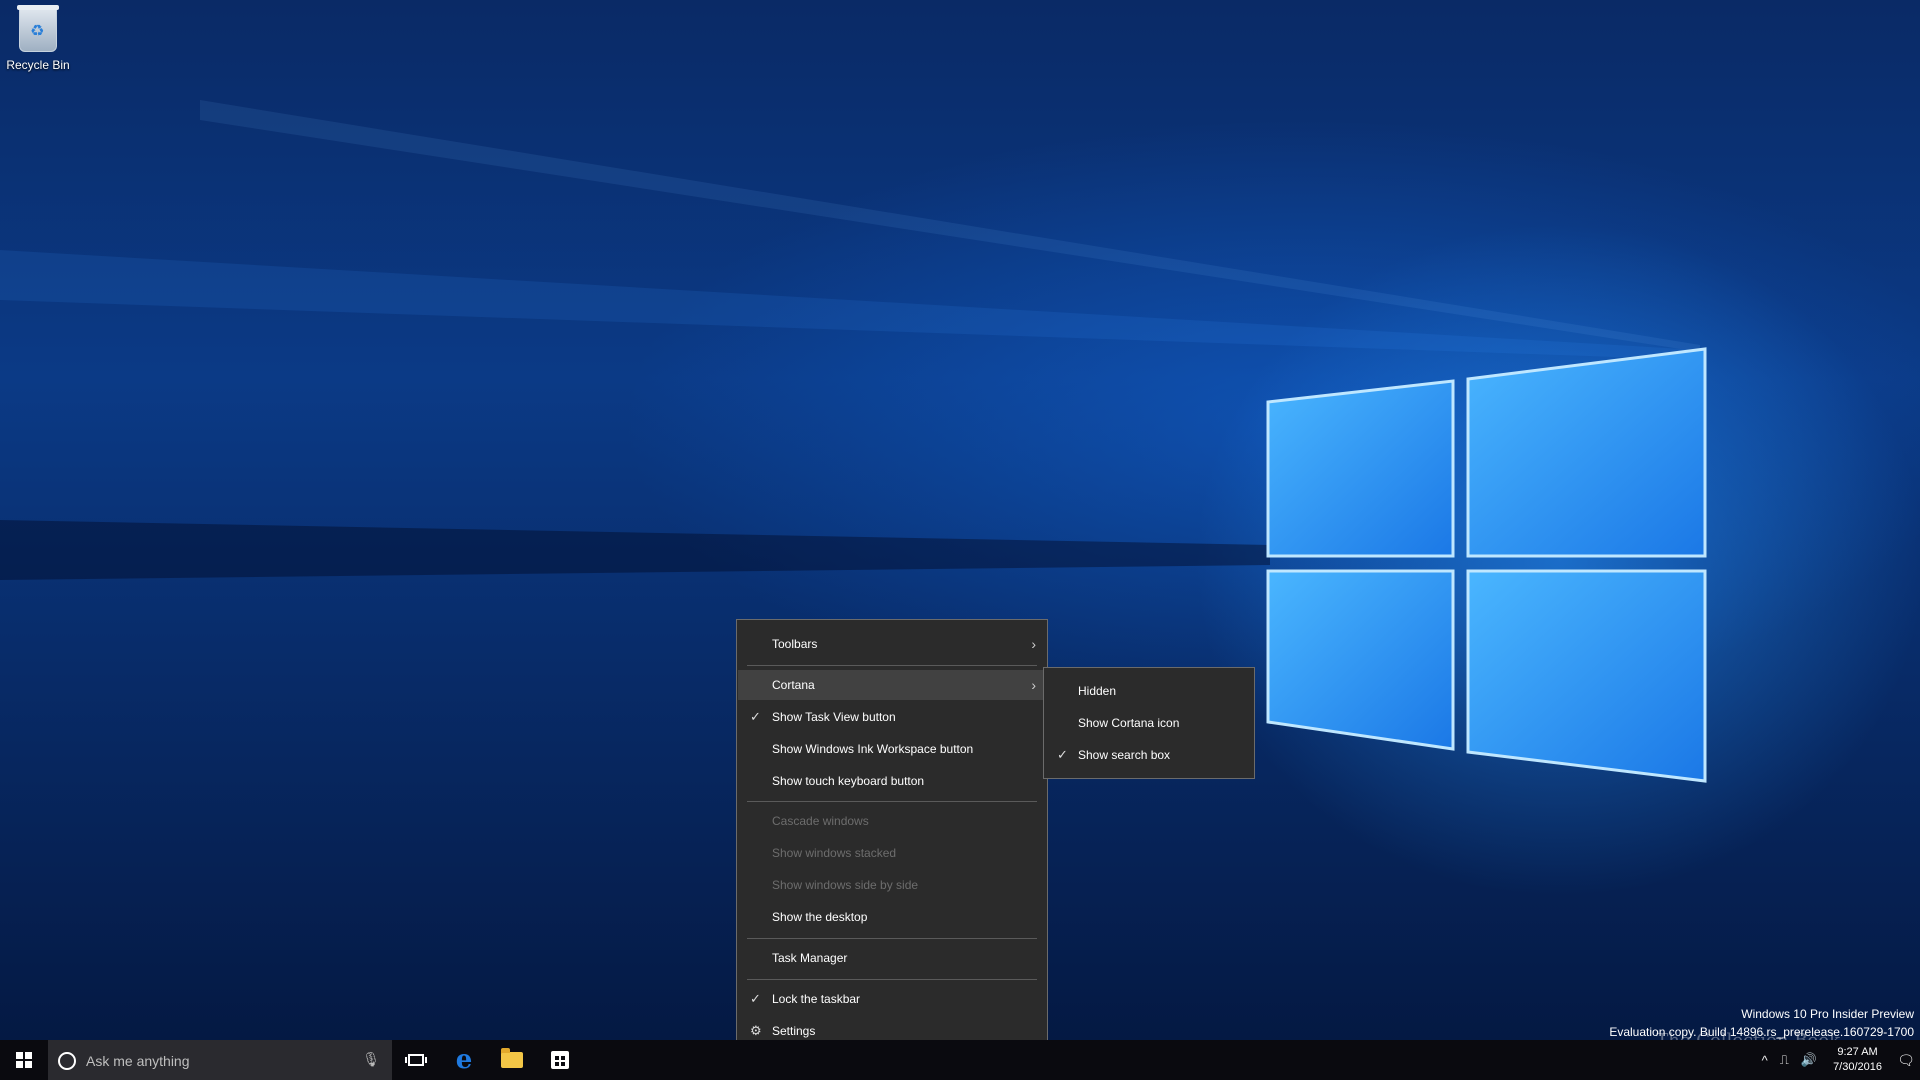  I want to click on task-view-icon, so click(416, 1060).